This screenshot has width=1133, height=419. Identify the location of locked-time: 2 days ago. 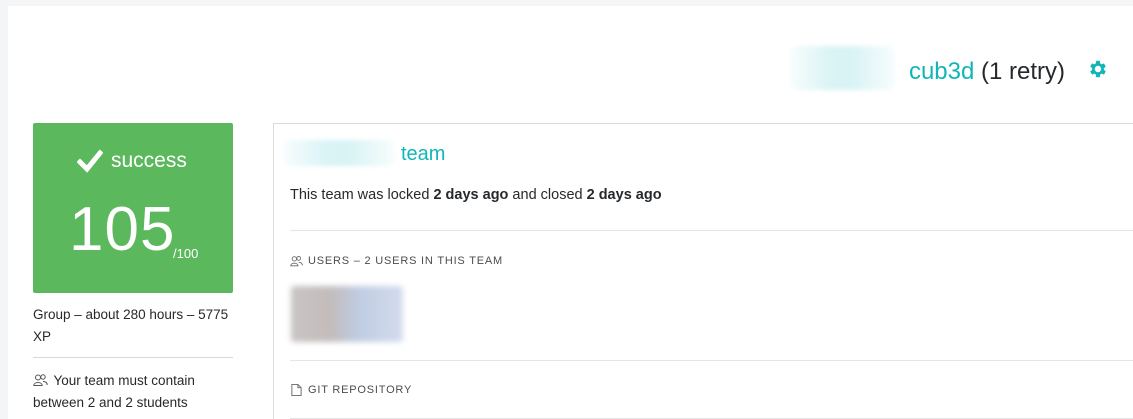
(471, 195).